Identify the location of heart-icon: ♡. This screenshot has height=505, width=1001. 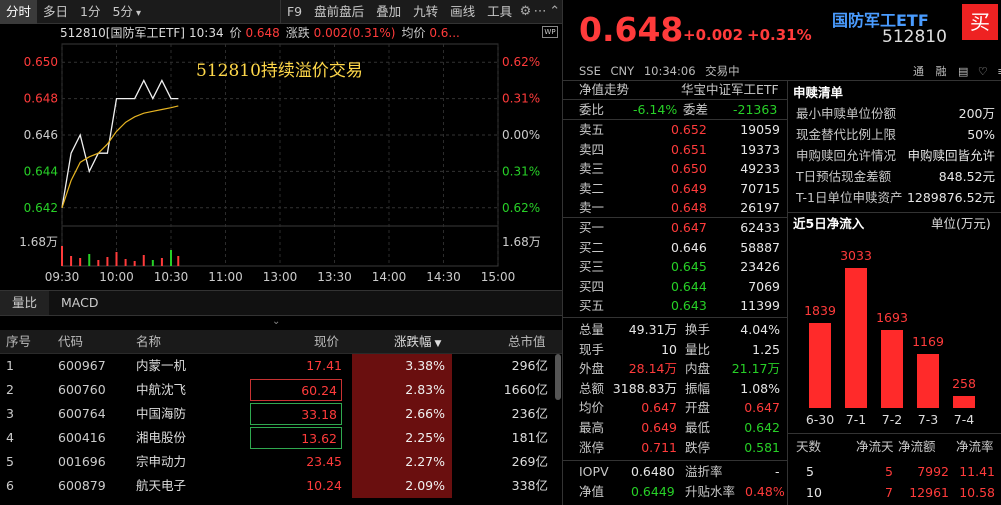
(983, 71).